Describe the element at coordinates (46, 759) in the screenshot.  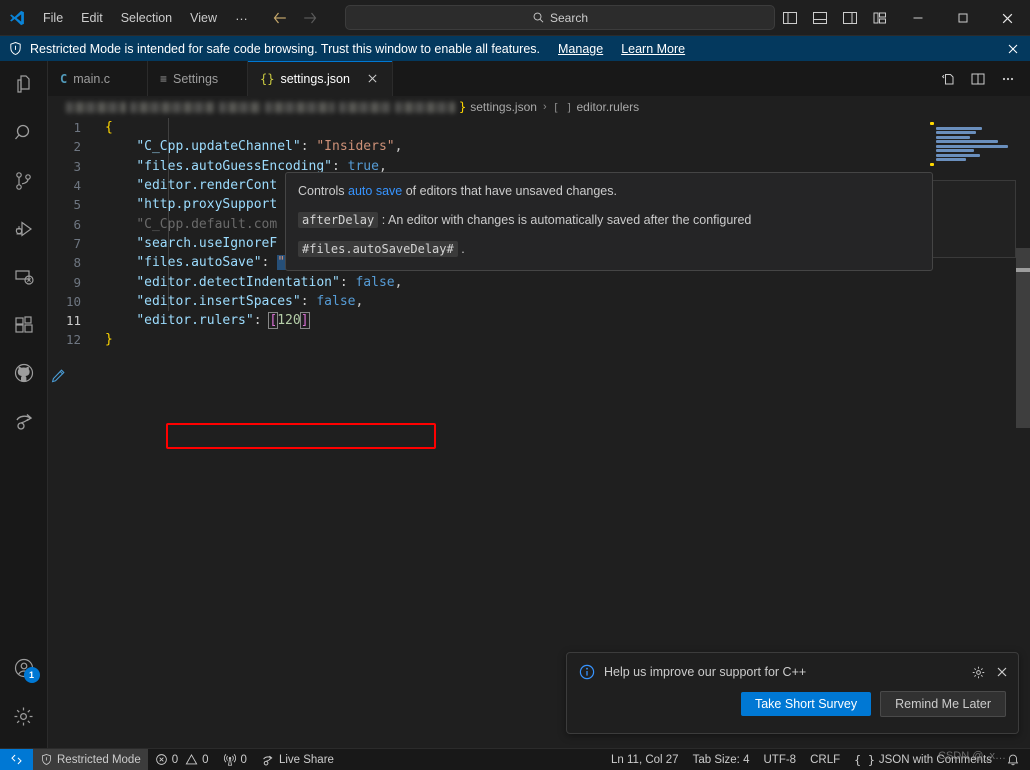
I see `shield-icon` at that location.